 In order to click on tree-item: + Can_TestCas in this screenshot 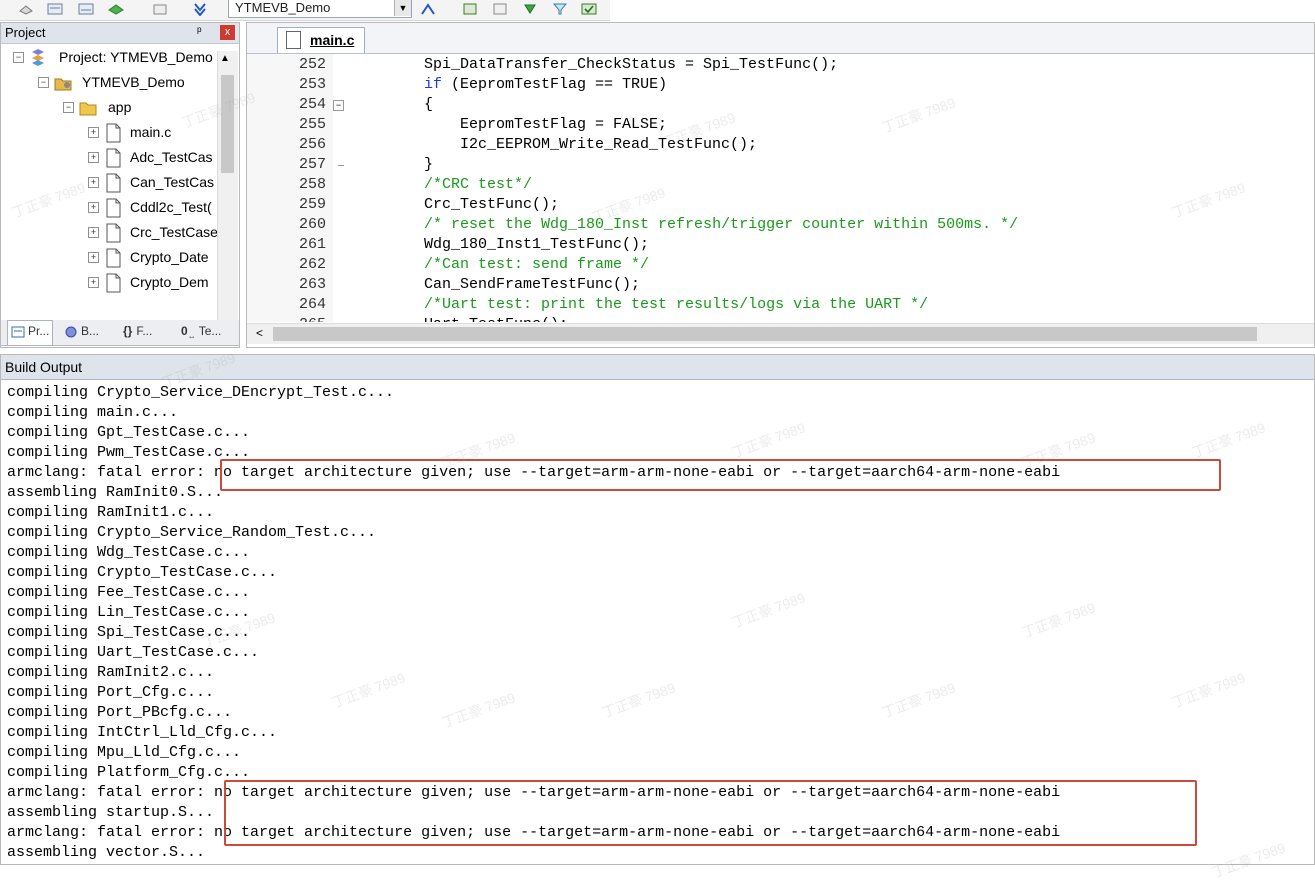, I will do `click(109, 184)`.